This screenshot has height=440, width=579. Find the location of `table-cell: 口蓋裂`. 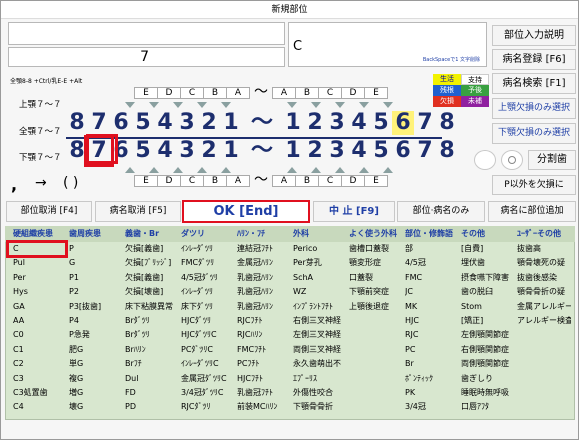

table-cell: 口蓋裂 is located at coordinates (376, 278).